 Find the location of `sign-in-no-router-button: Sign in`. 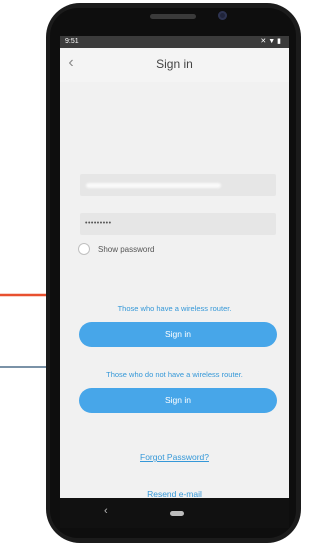

sign-in-no-router-button: Sign in is located at coordinates (178, 400).